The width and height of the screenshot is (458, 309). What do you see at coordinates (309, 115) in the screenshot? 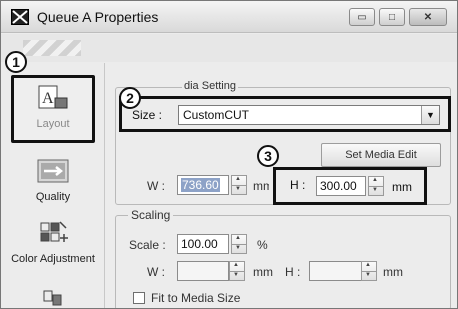
I see `size-select: CustomCUT ▼` at bounding box center [309, 115].